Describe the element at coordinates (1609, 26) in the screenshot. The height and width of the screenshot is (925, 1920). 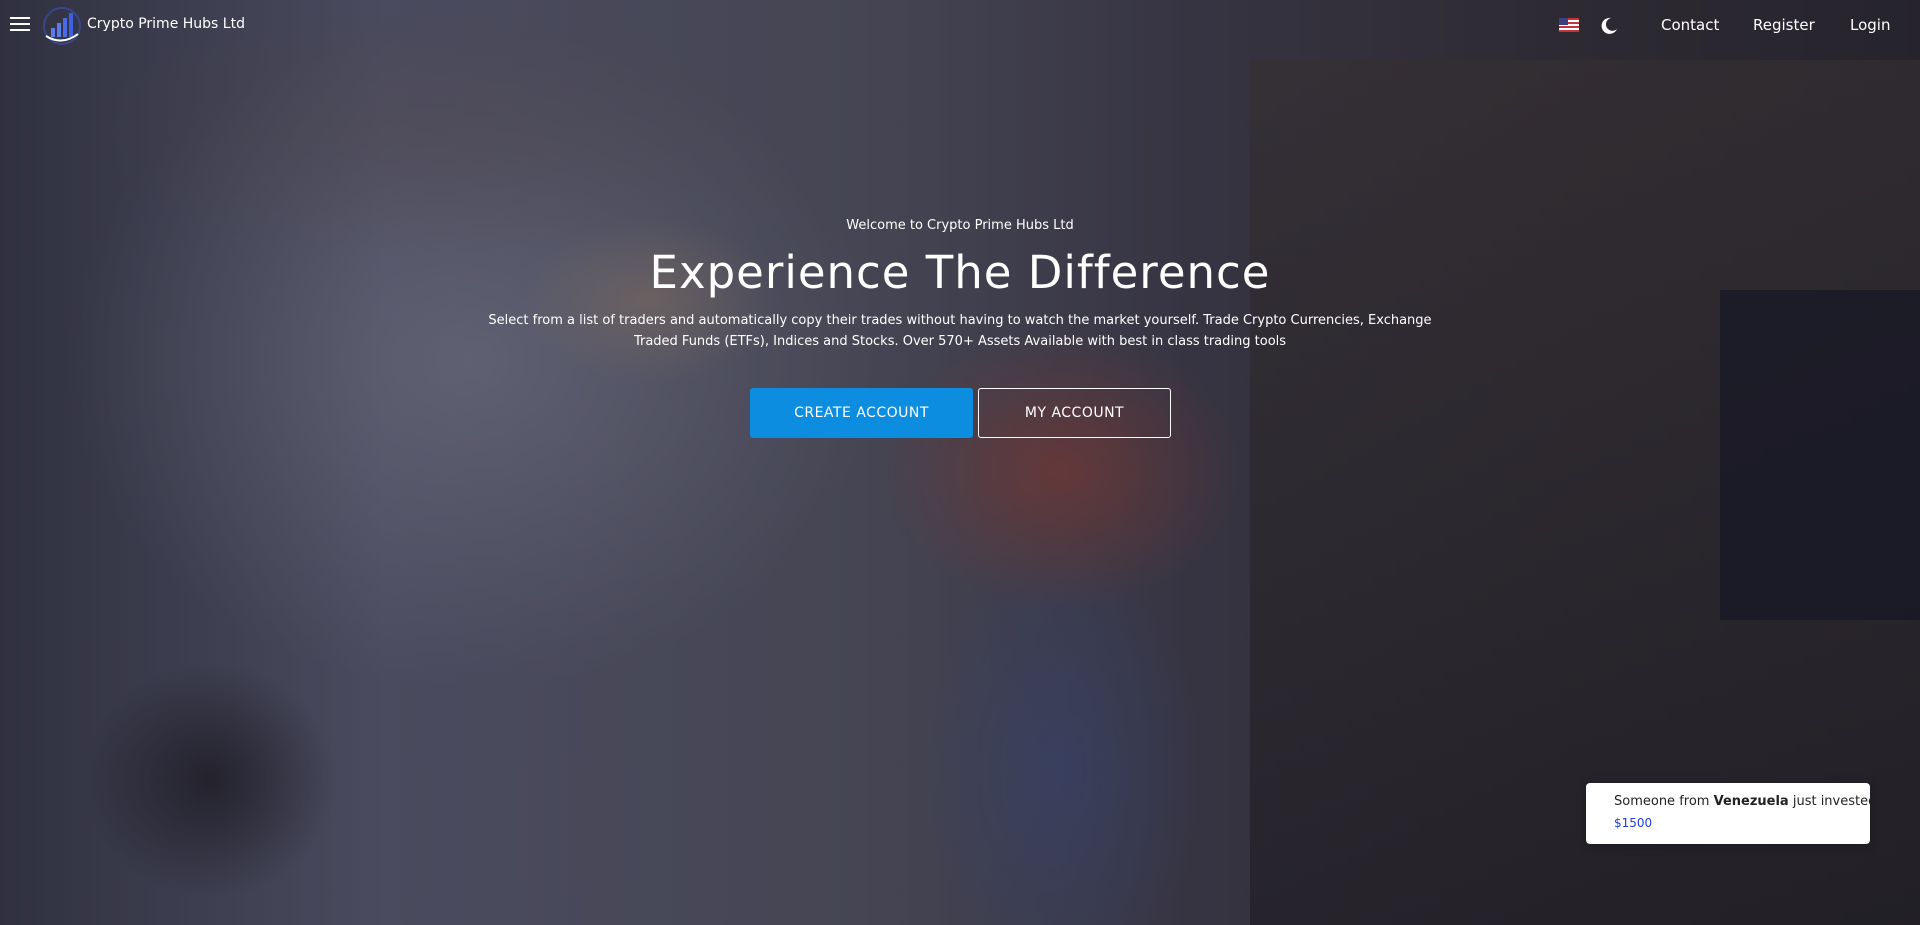
I see `moon-icon` at that location.